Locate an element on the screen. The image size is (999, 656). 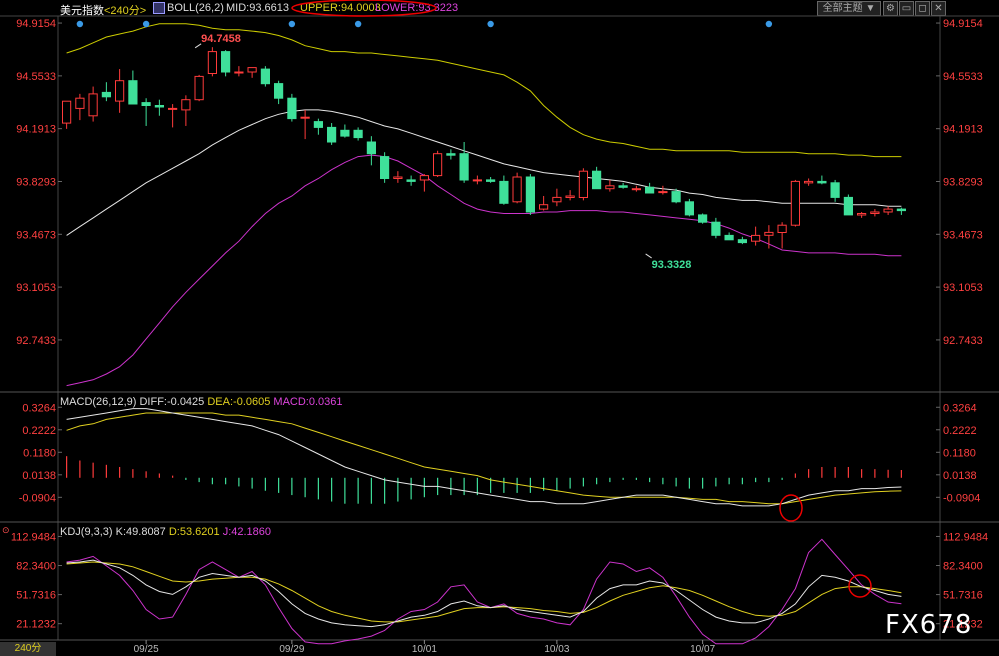
kdj-name: KDJ(9,3,3) is located at coordinates (86, 532).